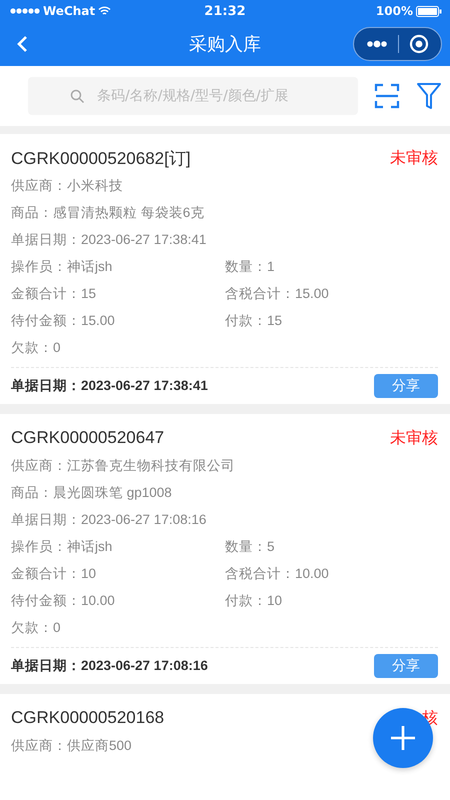 The height and width of the screenshot is (800, 450). I want to click on field-text: 供应商：小米科技, so click(67, 186).